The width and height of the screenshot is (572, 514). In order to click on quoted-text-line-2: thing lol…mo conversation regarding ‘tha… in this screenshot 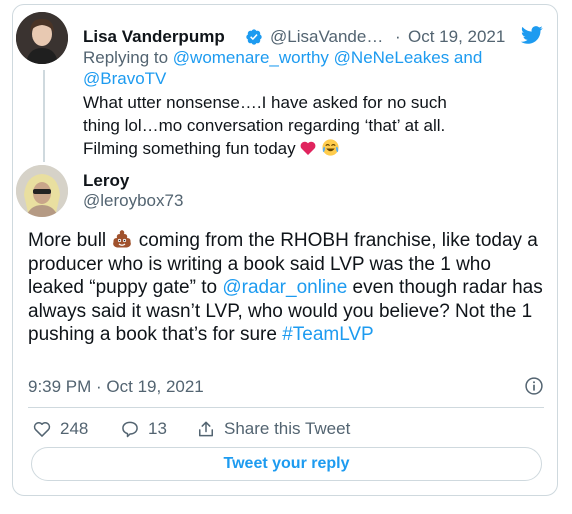, I will do `click(264, 125)`.